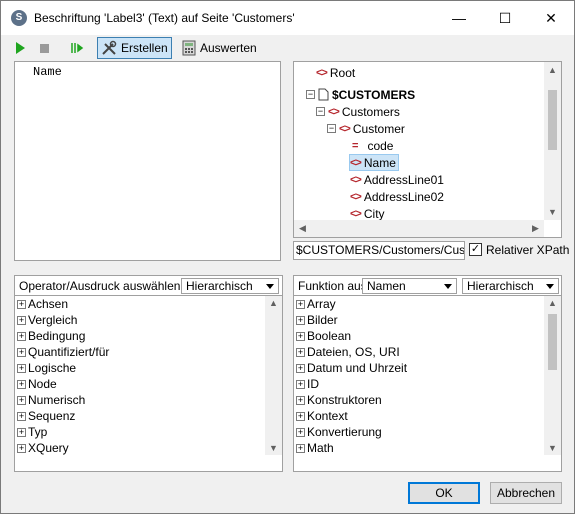 This screenshot has width=575, height=514. Describe the element at coordinates (448, 286) in the screenshot. I see `chevron-down-icon` at that location.